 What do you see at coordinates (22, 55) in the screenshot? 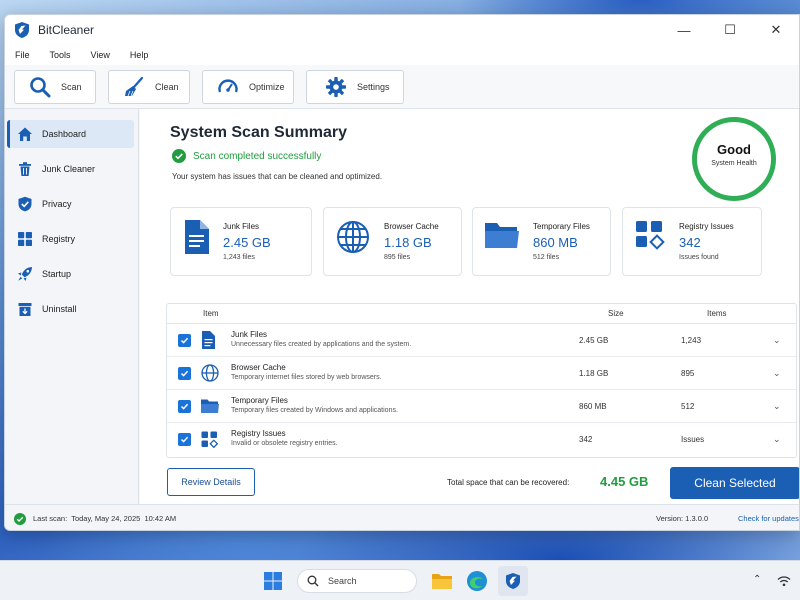
I see `menu-file: File` at bounding box center [22, 55].